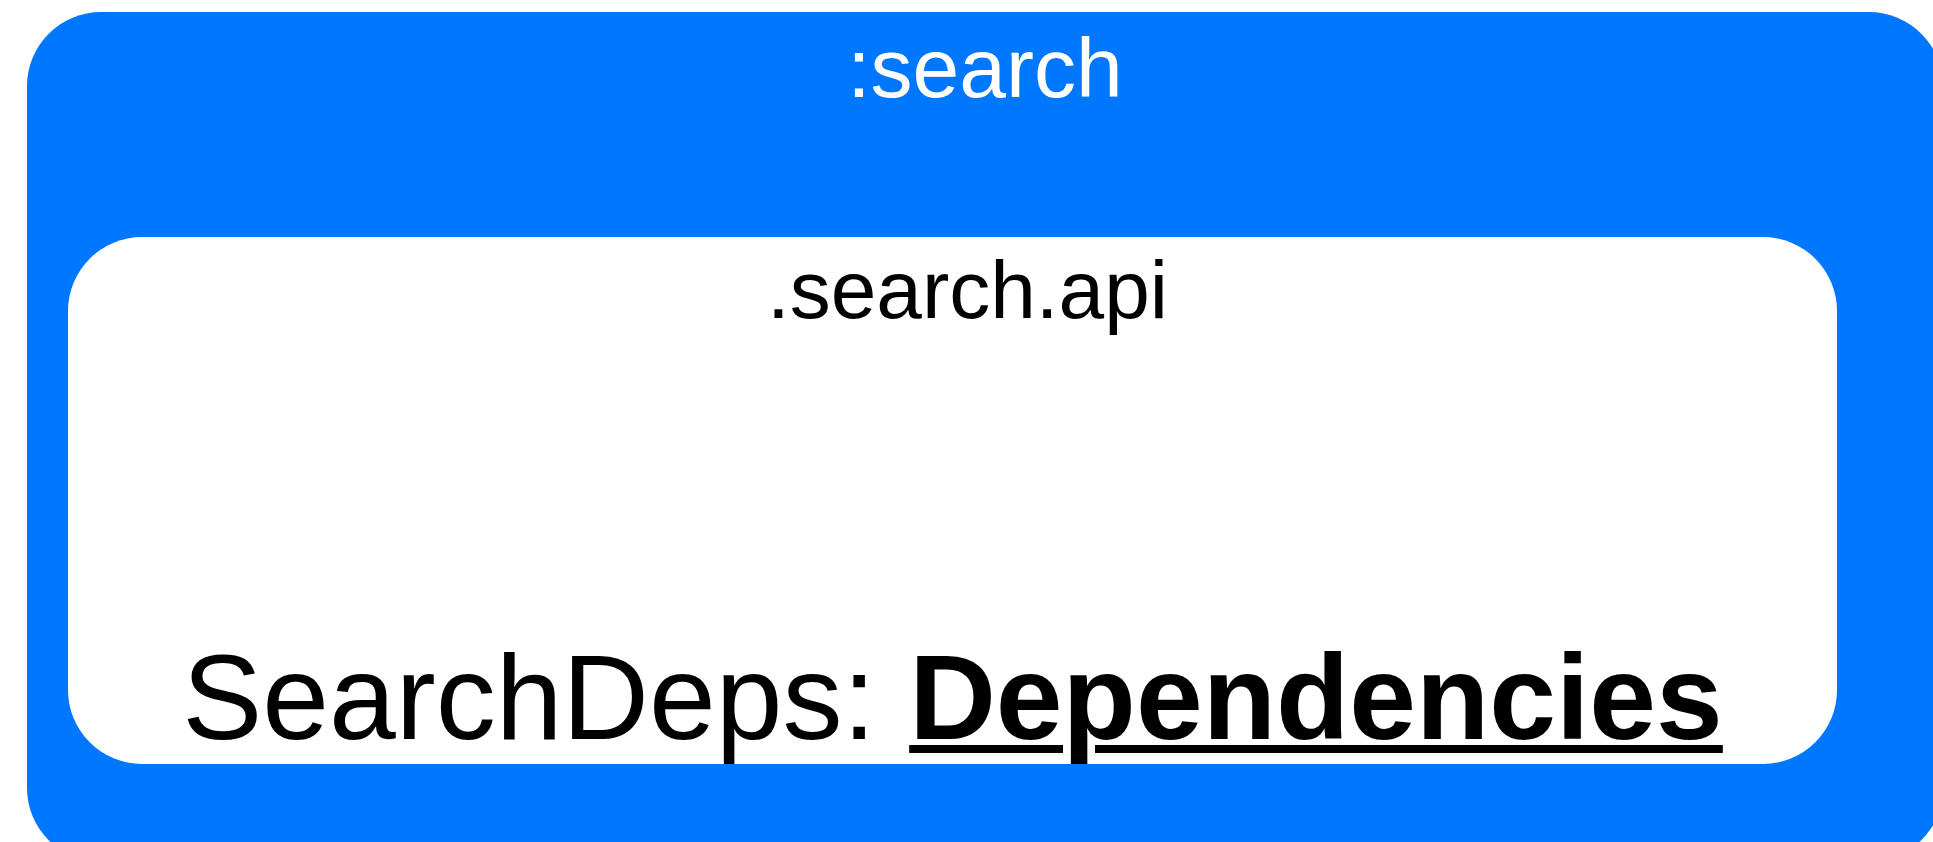  What do you see at coordinates (985, 68) in the screenshot?
I see `package-title: :search` at bounding box center [985, 68].